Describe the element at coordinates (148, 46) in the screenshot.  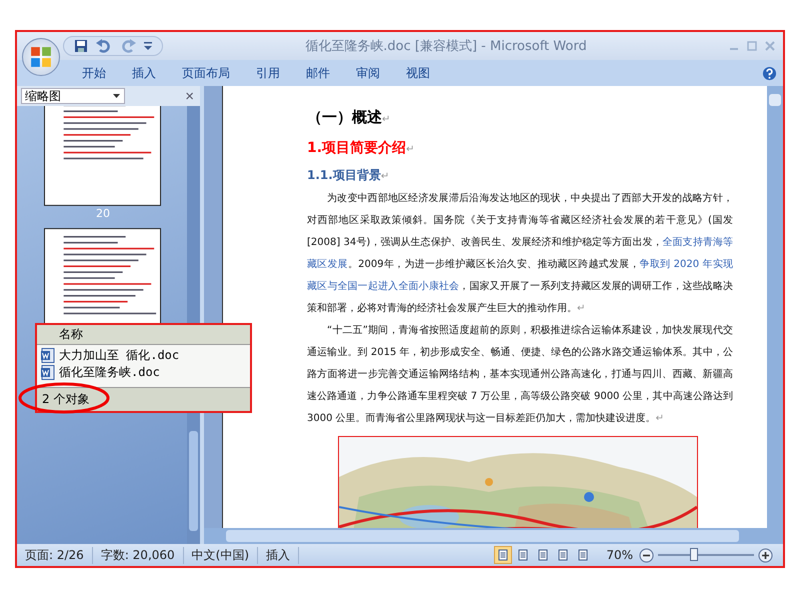
I see `customize-toolbar-icon` at that location.